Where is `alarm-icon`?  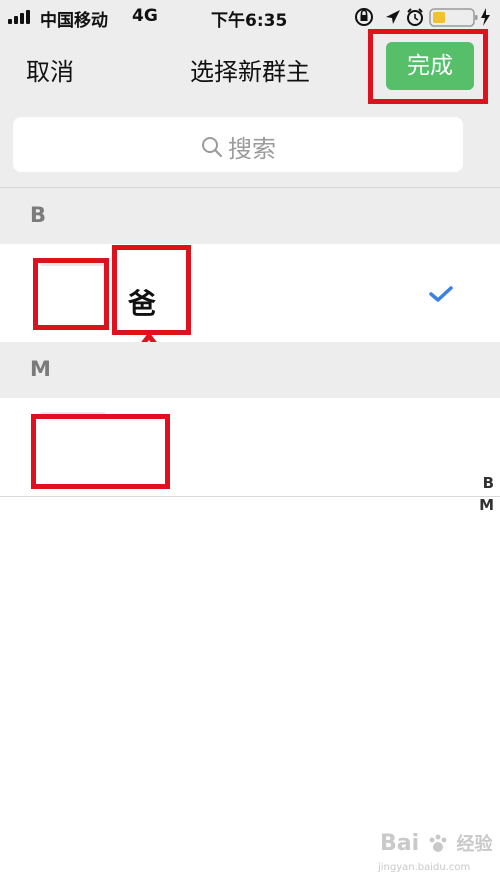
alarm-icon is located at coordinates (415, 17).